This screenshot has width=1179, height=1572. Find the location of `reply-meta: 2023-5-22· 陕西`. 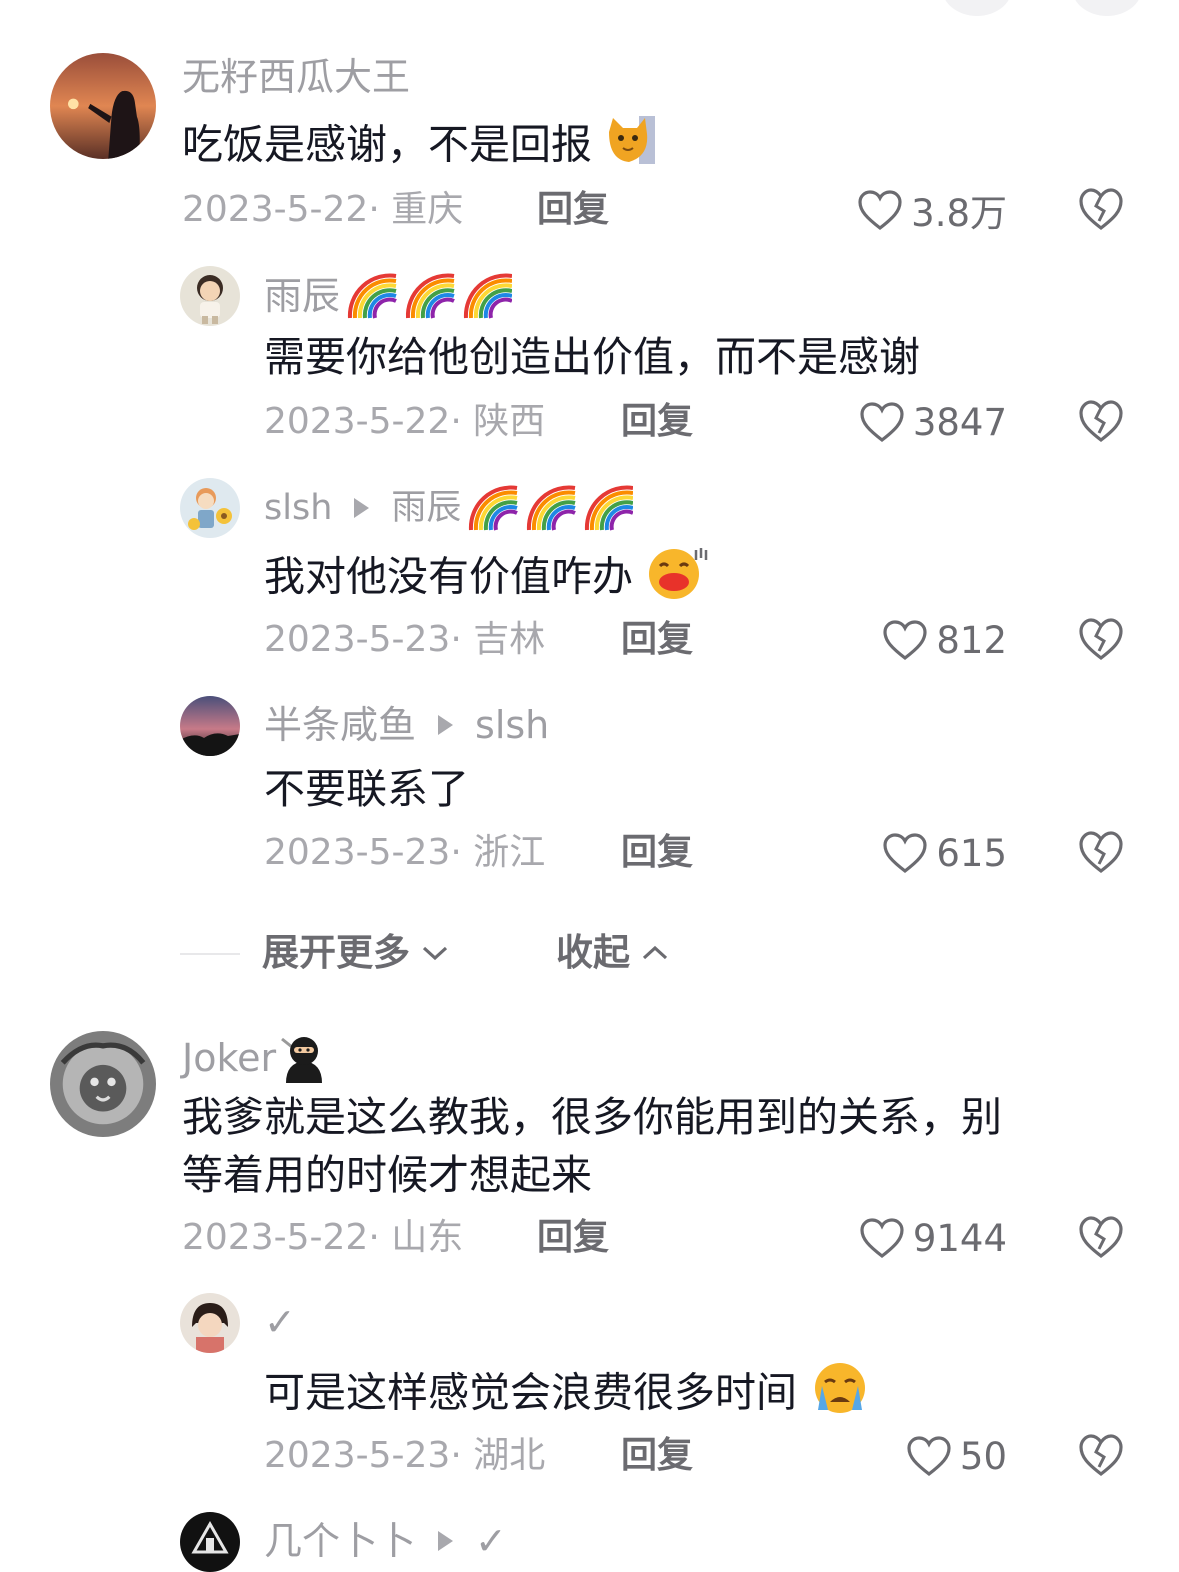

reply-meta: 2023-5-22· 陕西 is located at coordinates (404, 422).